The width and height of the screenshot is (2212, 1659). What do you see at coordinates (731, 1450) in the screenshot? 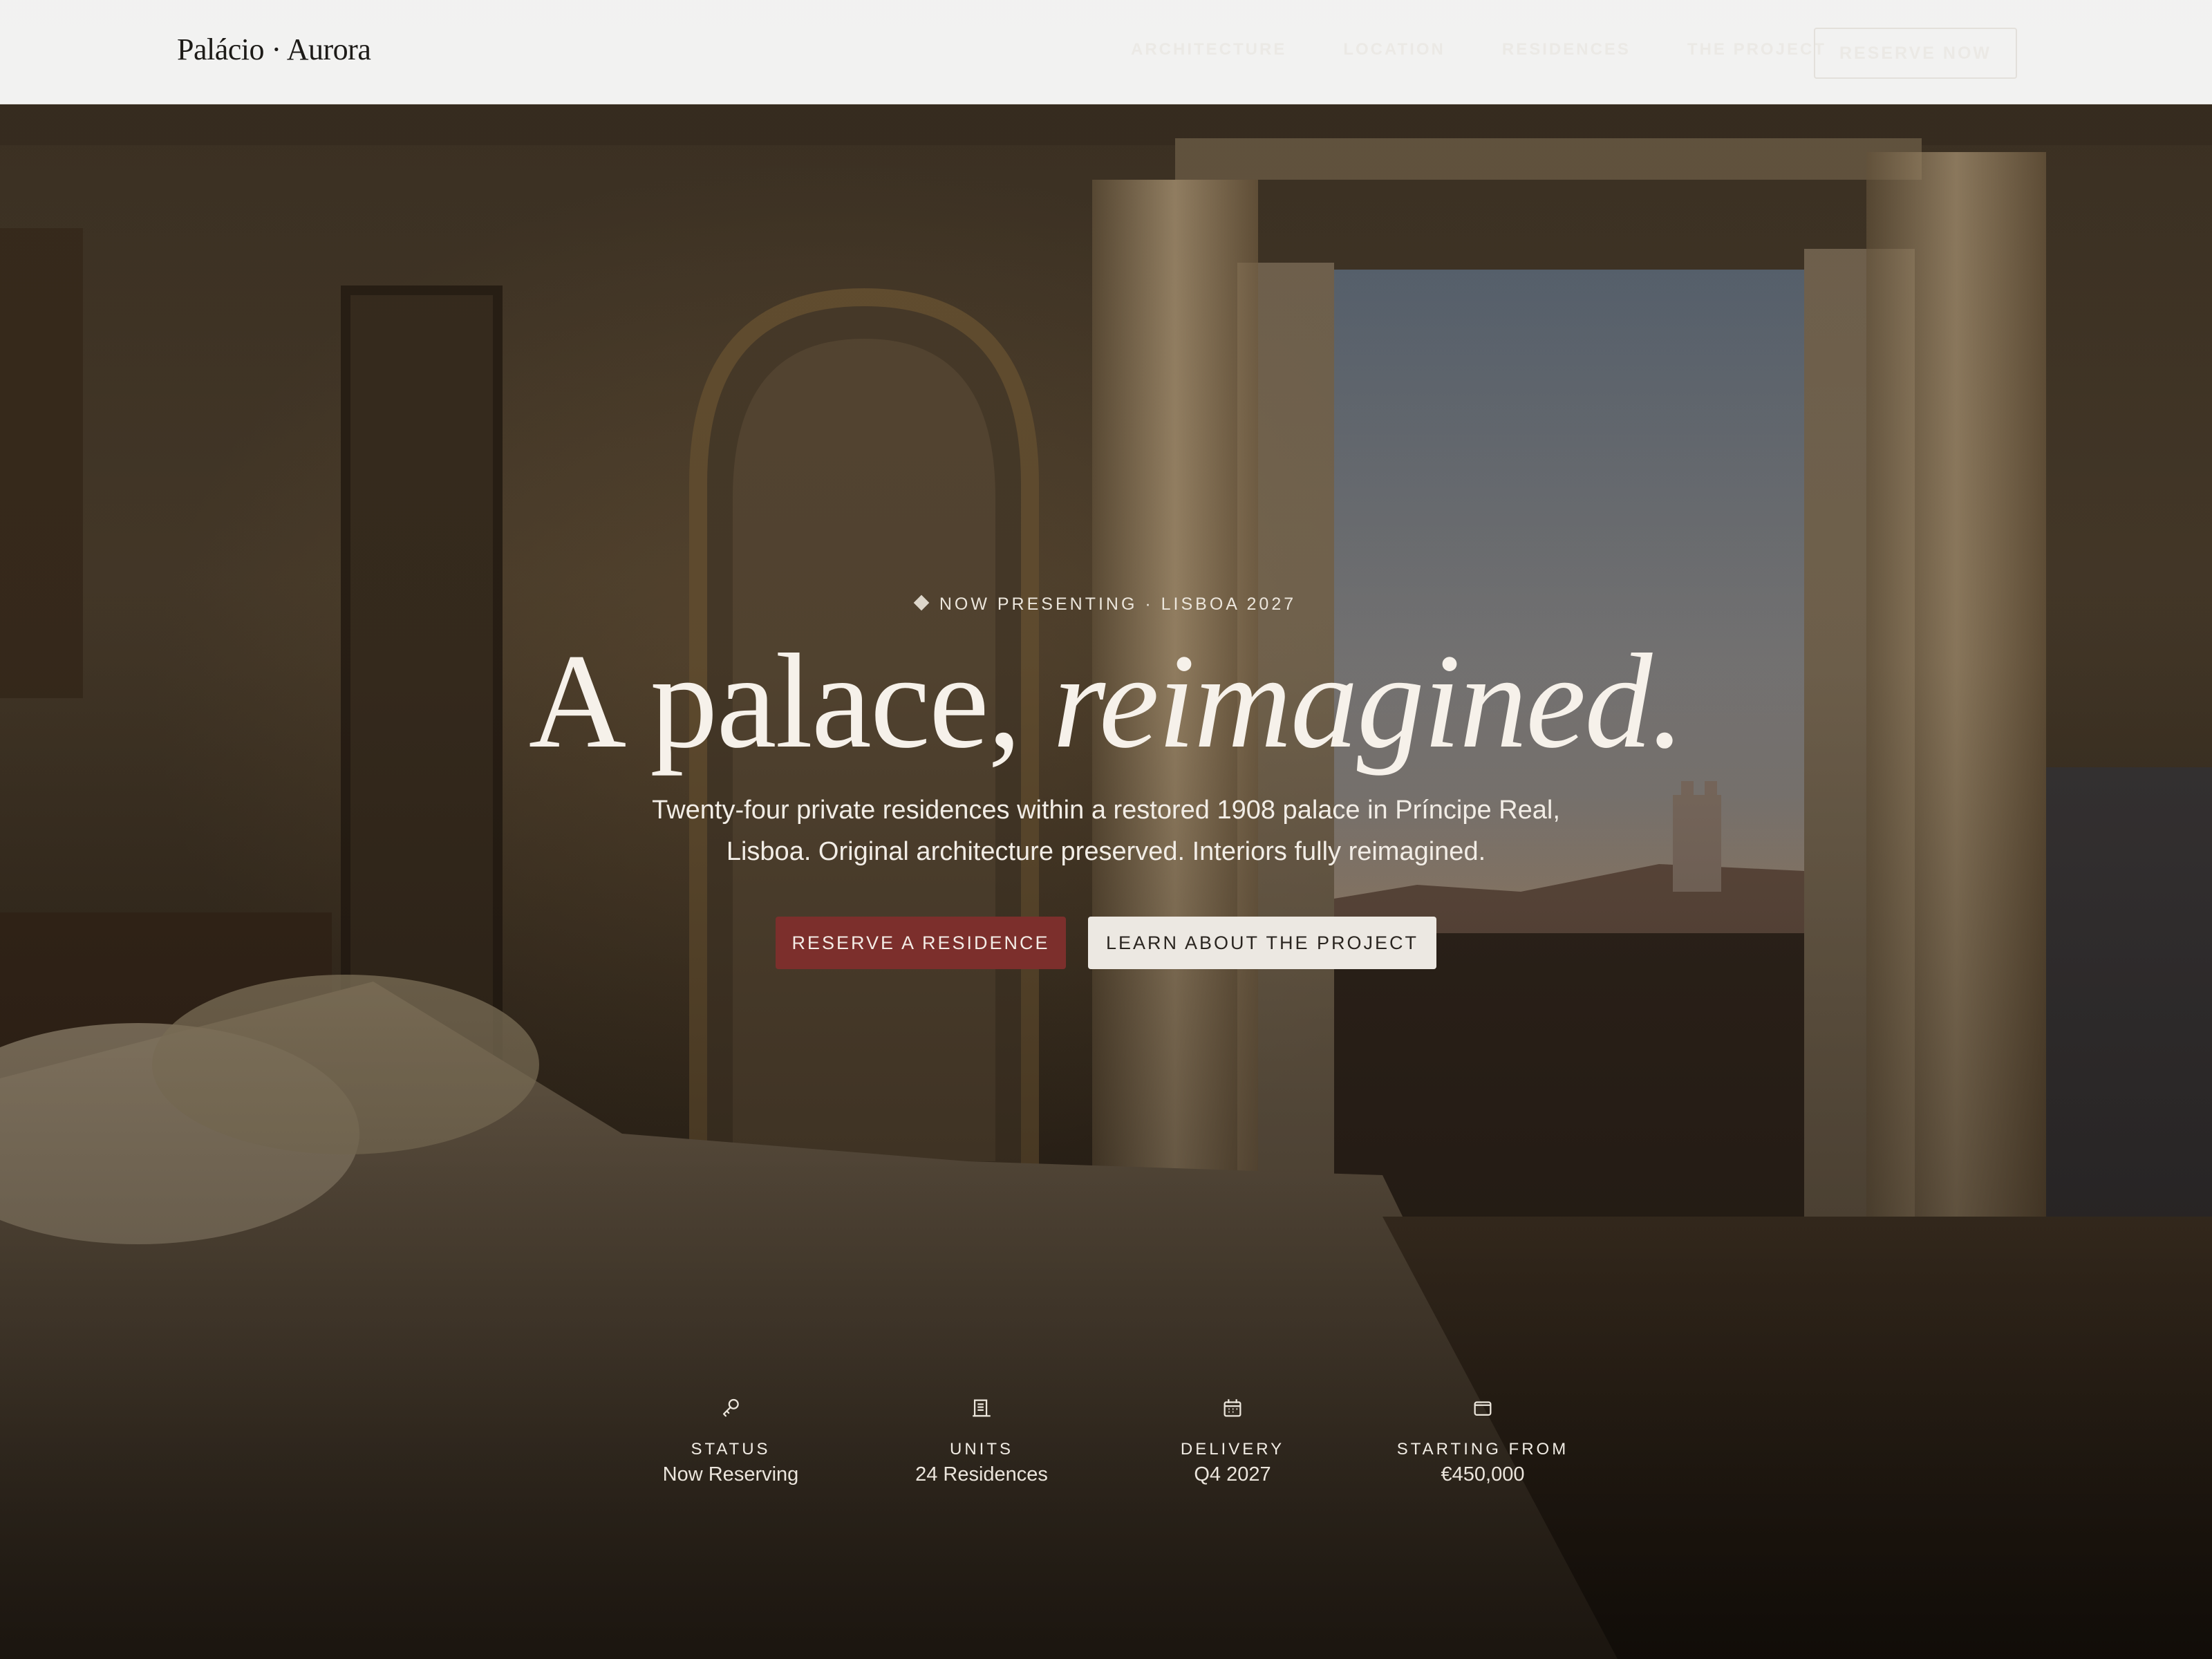
I see `stat-status-label: STATUS` at bounding box center [731, 1450].